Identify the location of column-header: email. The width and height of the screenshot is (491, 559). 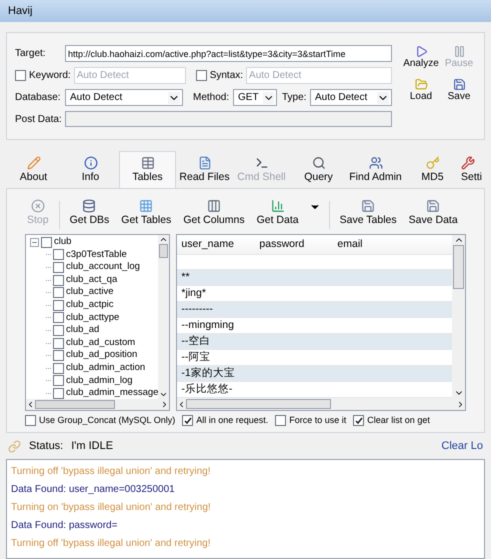
(372, 244).